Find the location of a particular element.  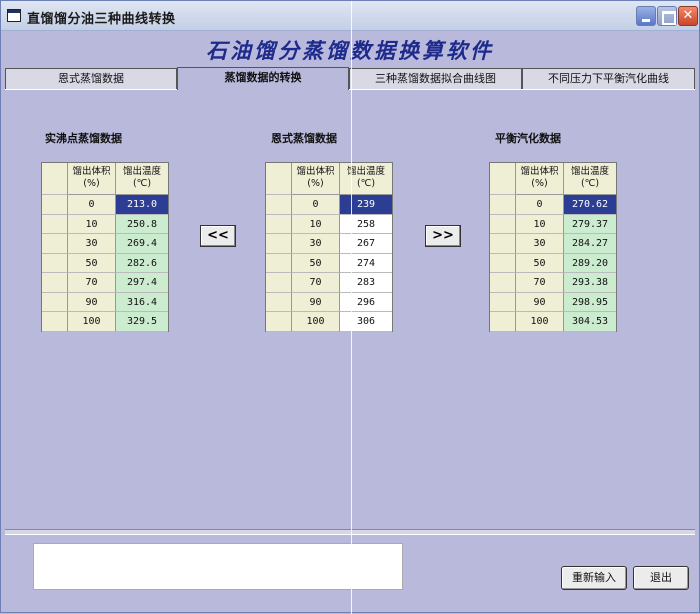

bottom-separator is located at coordinates (350, 532).